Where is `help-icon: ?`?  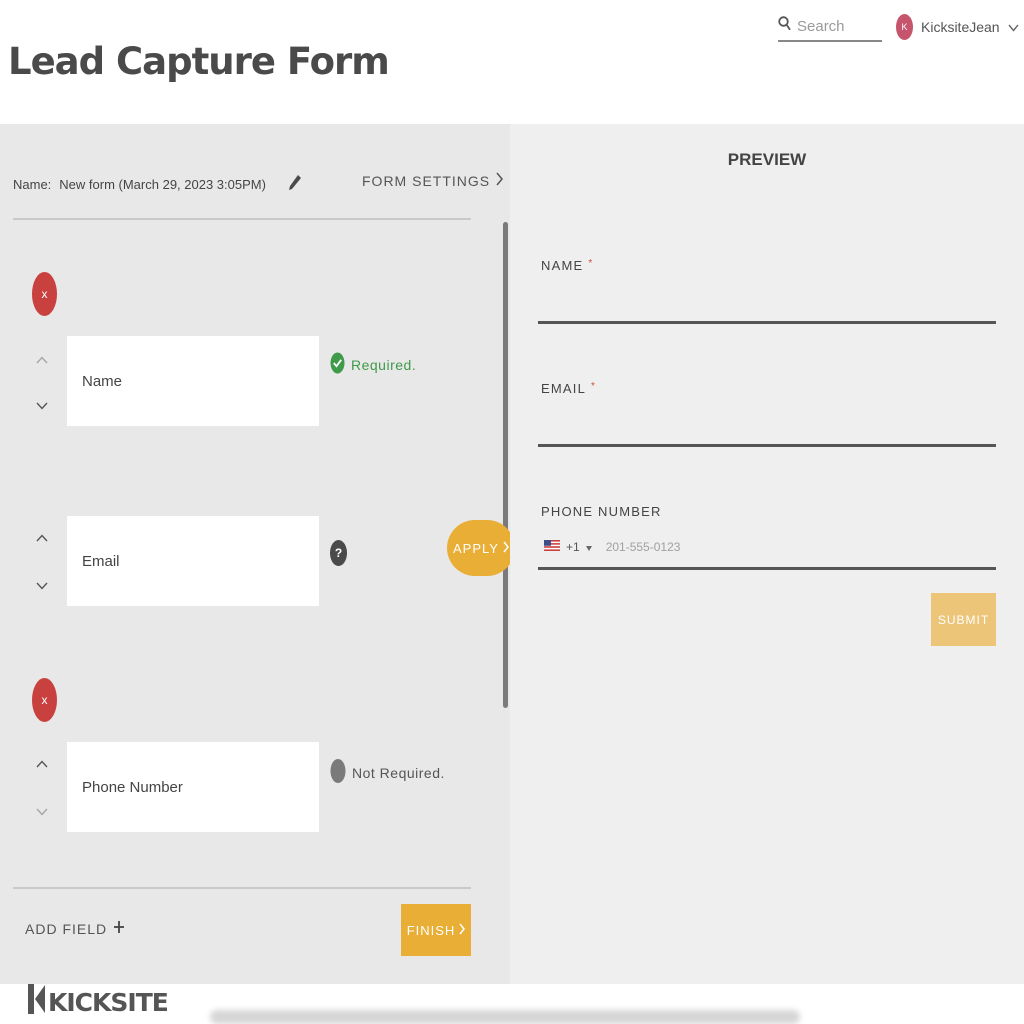 help-icon: ? is located at coordinates (338, 553).